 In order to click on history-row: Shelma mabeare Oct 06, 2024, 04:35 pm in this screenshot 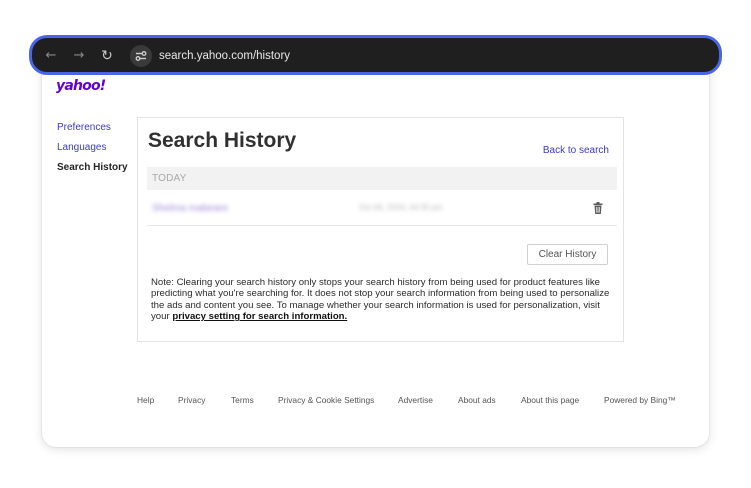, I will do `click(382, 208)`.